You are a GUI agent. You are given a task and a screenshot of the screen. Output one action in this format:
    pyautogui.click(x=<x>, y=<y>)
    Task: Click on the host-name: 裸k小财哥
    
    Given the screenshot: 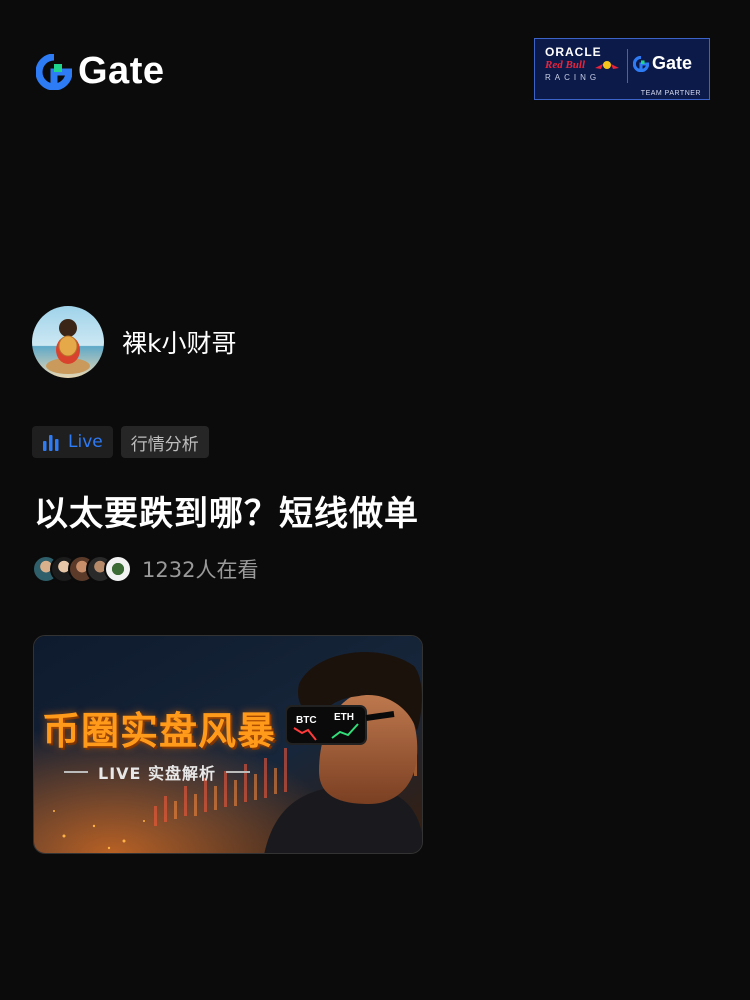 What is the action you would take?
    pyautogui.click(x=179, y=342)
    